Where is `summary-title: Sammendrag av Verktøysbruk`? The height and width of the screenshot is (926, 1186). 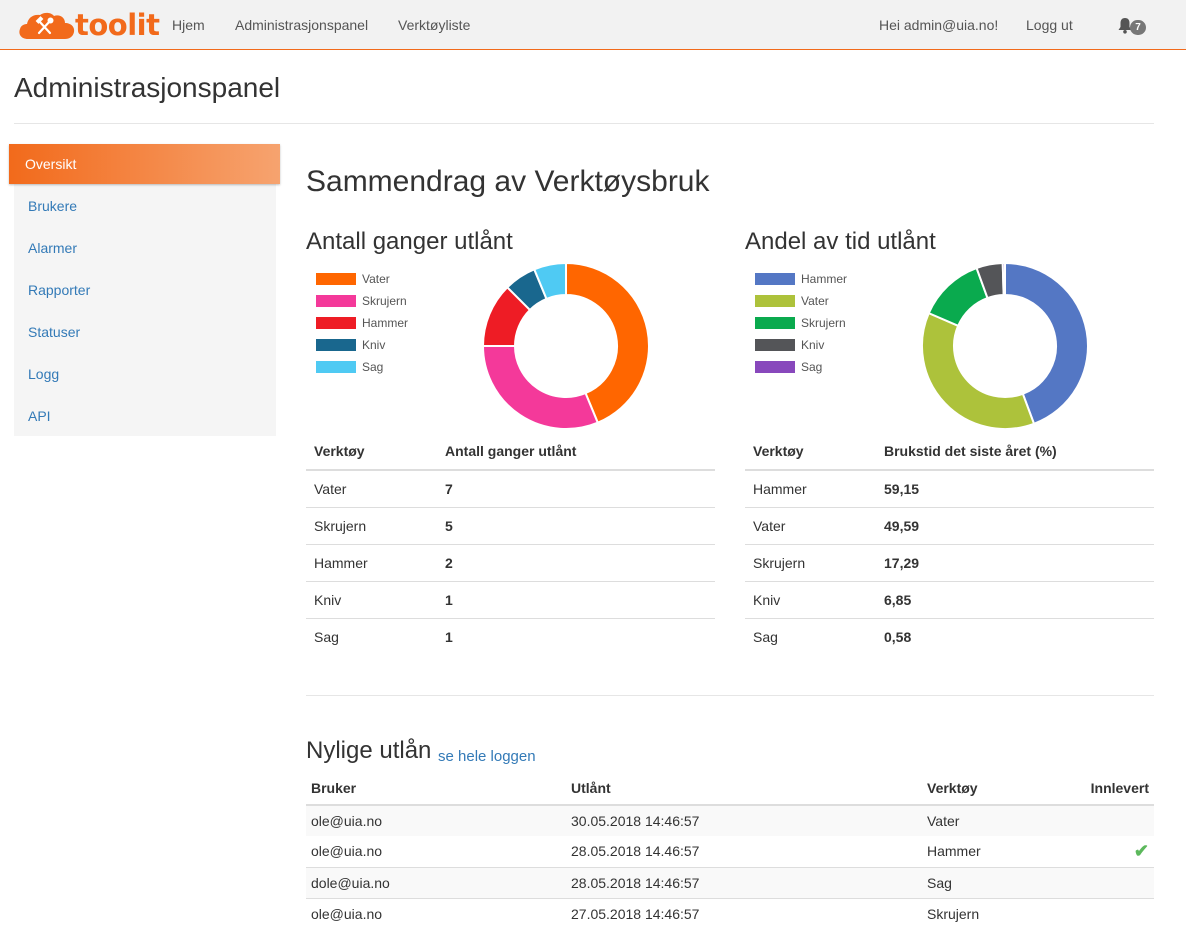
summary-title: Sammendrag av Verktøysbruk is located at coordinates (508, 181).